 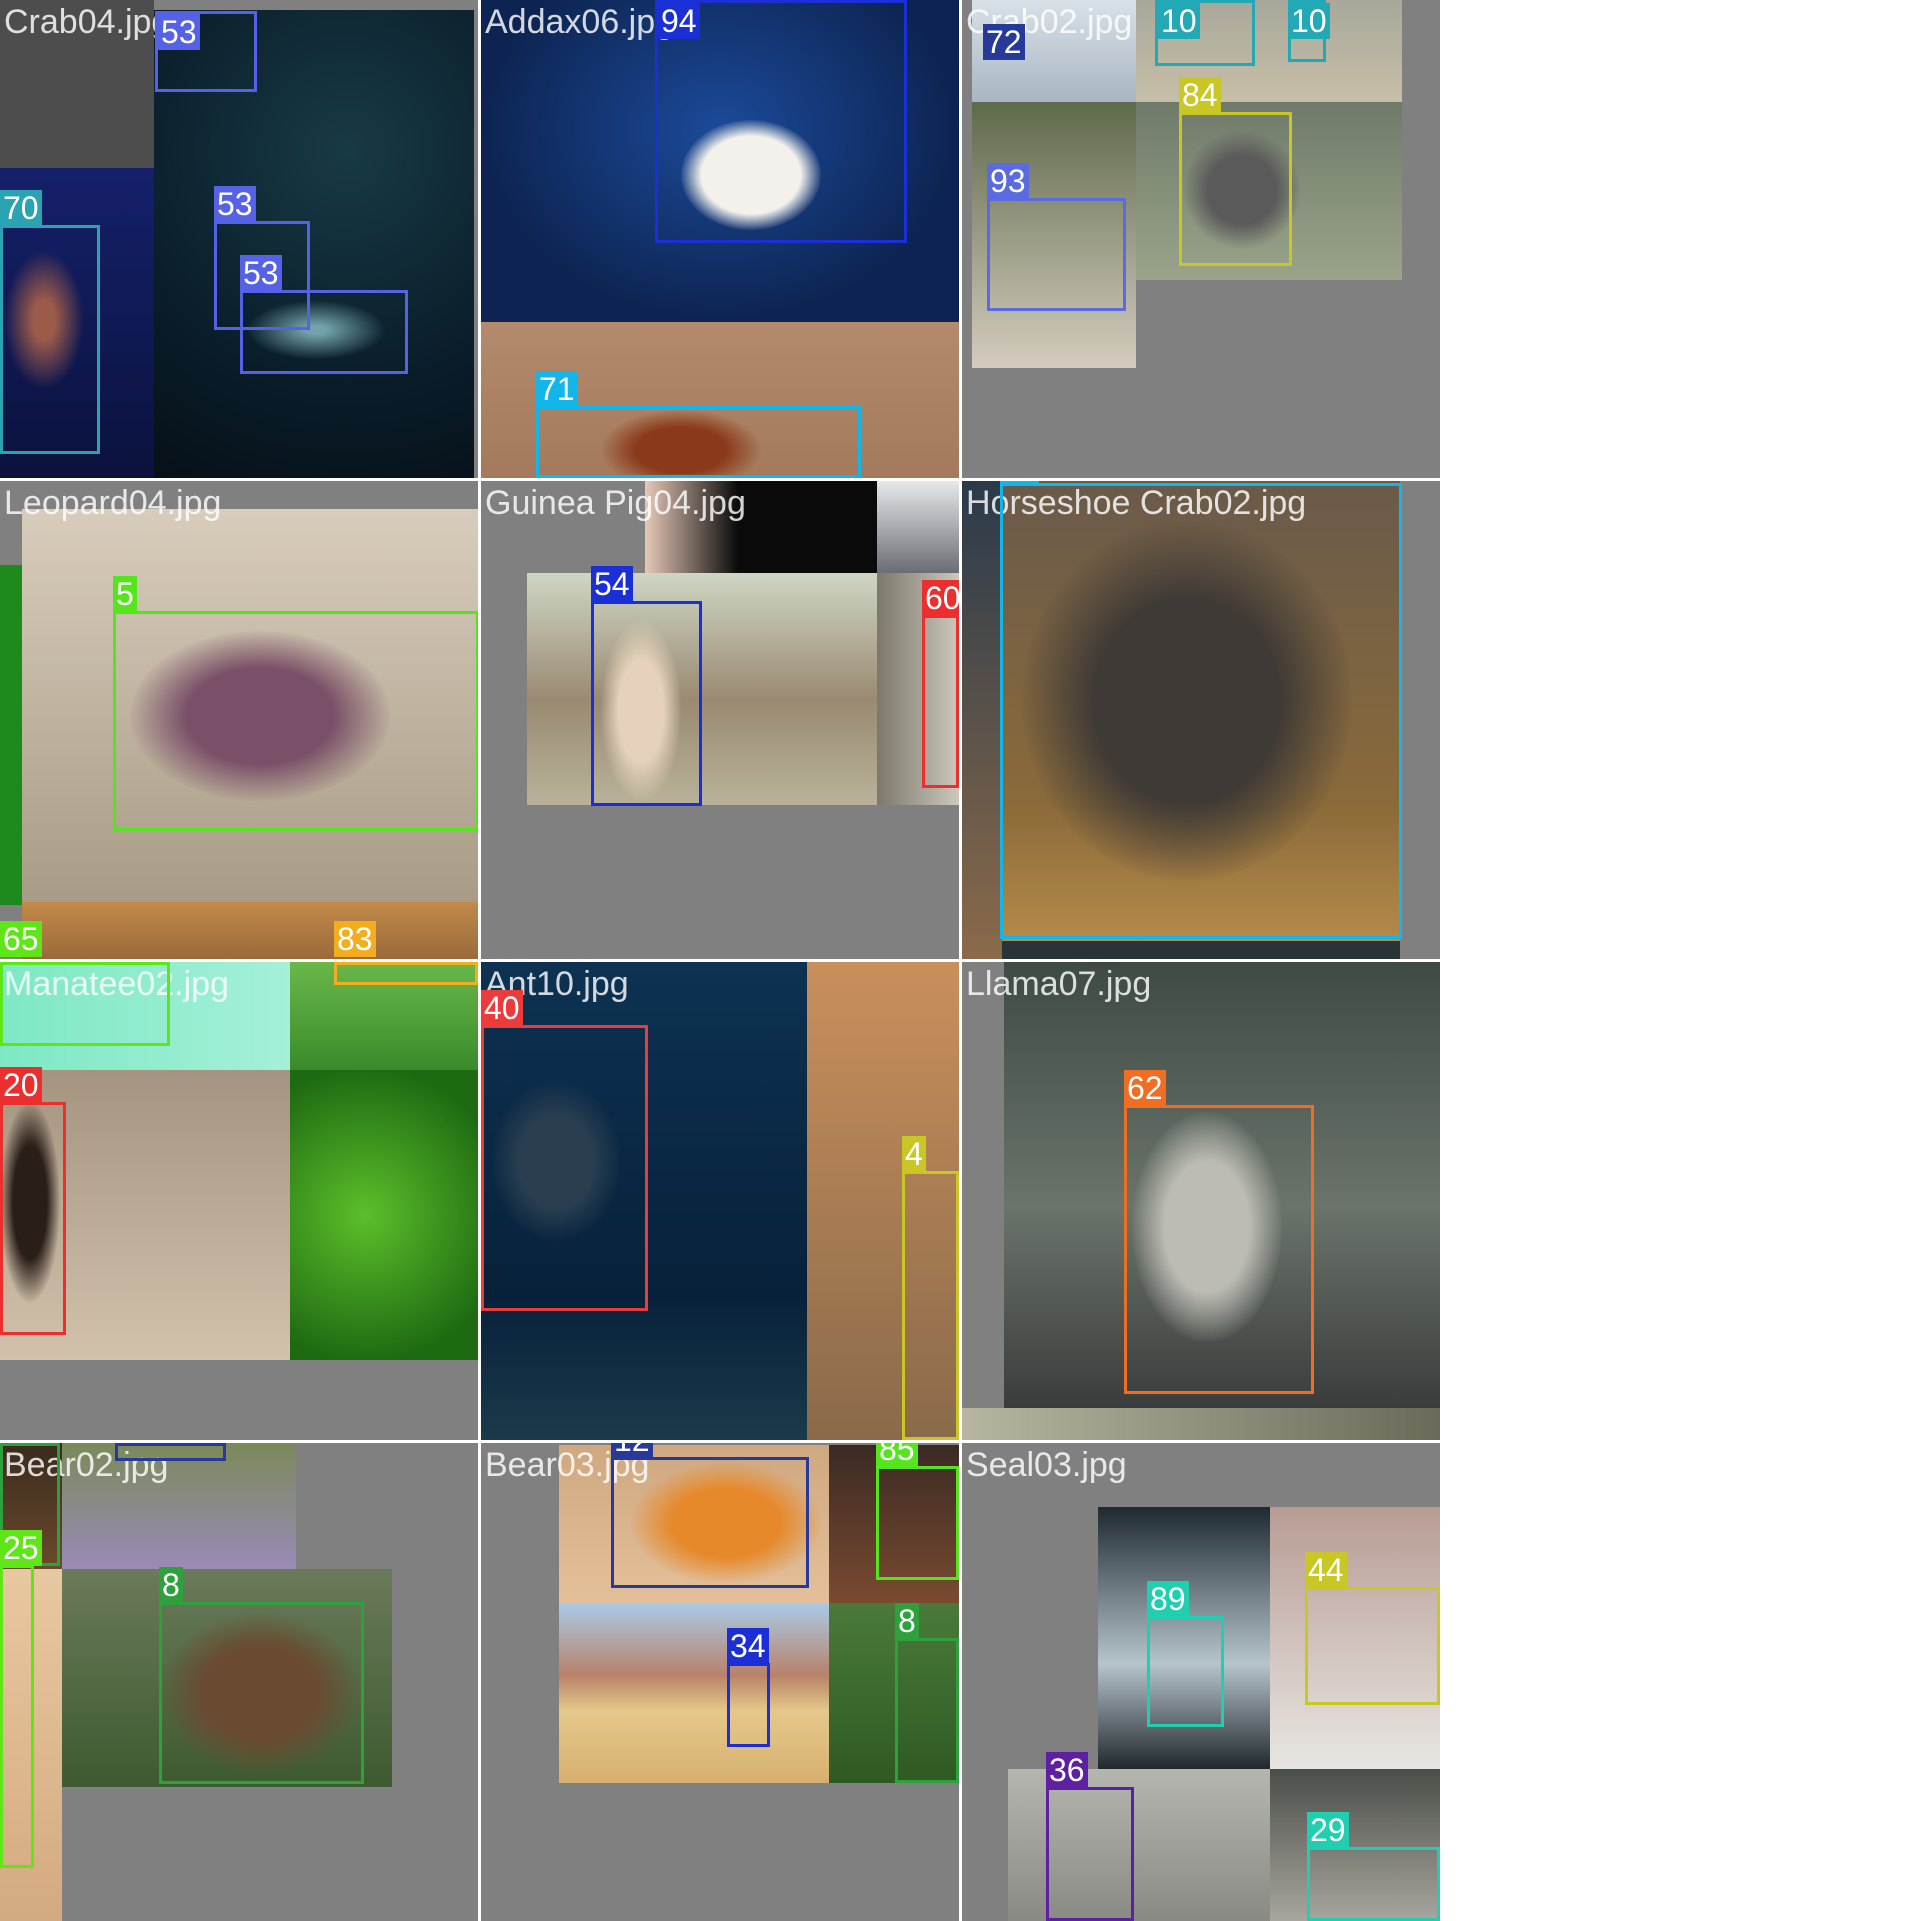 What do you see at coordinates (239, 239) in the screenshot?
I see `mosaic-cell: Crab04.jpg 53 53 53 70` at bounding box center [239, 239].